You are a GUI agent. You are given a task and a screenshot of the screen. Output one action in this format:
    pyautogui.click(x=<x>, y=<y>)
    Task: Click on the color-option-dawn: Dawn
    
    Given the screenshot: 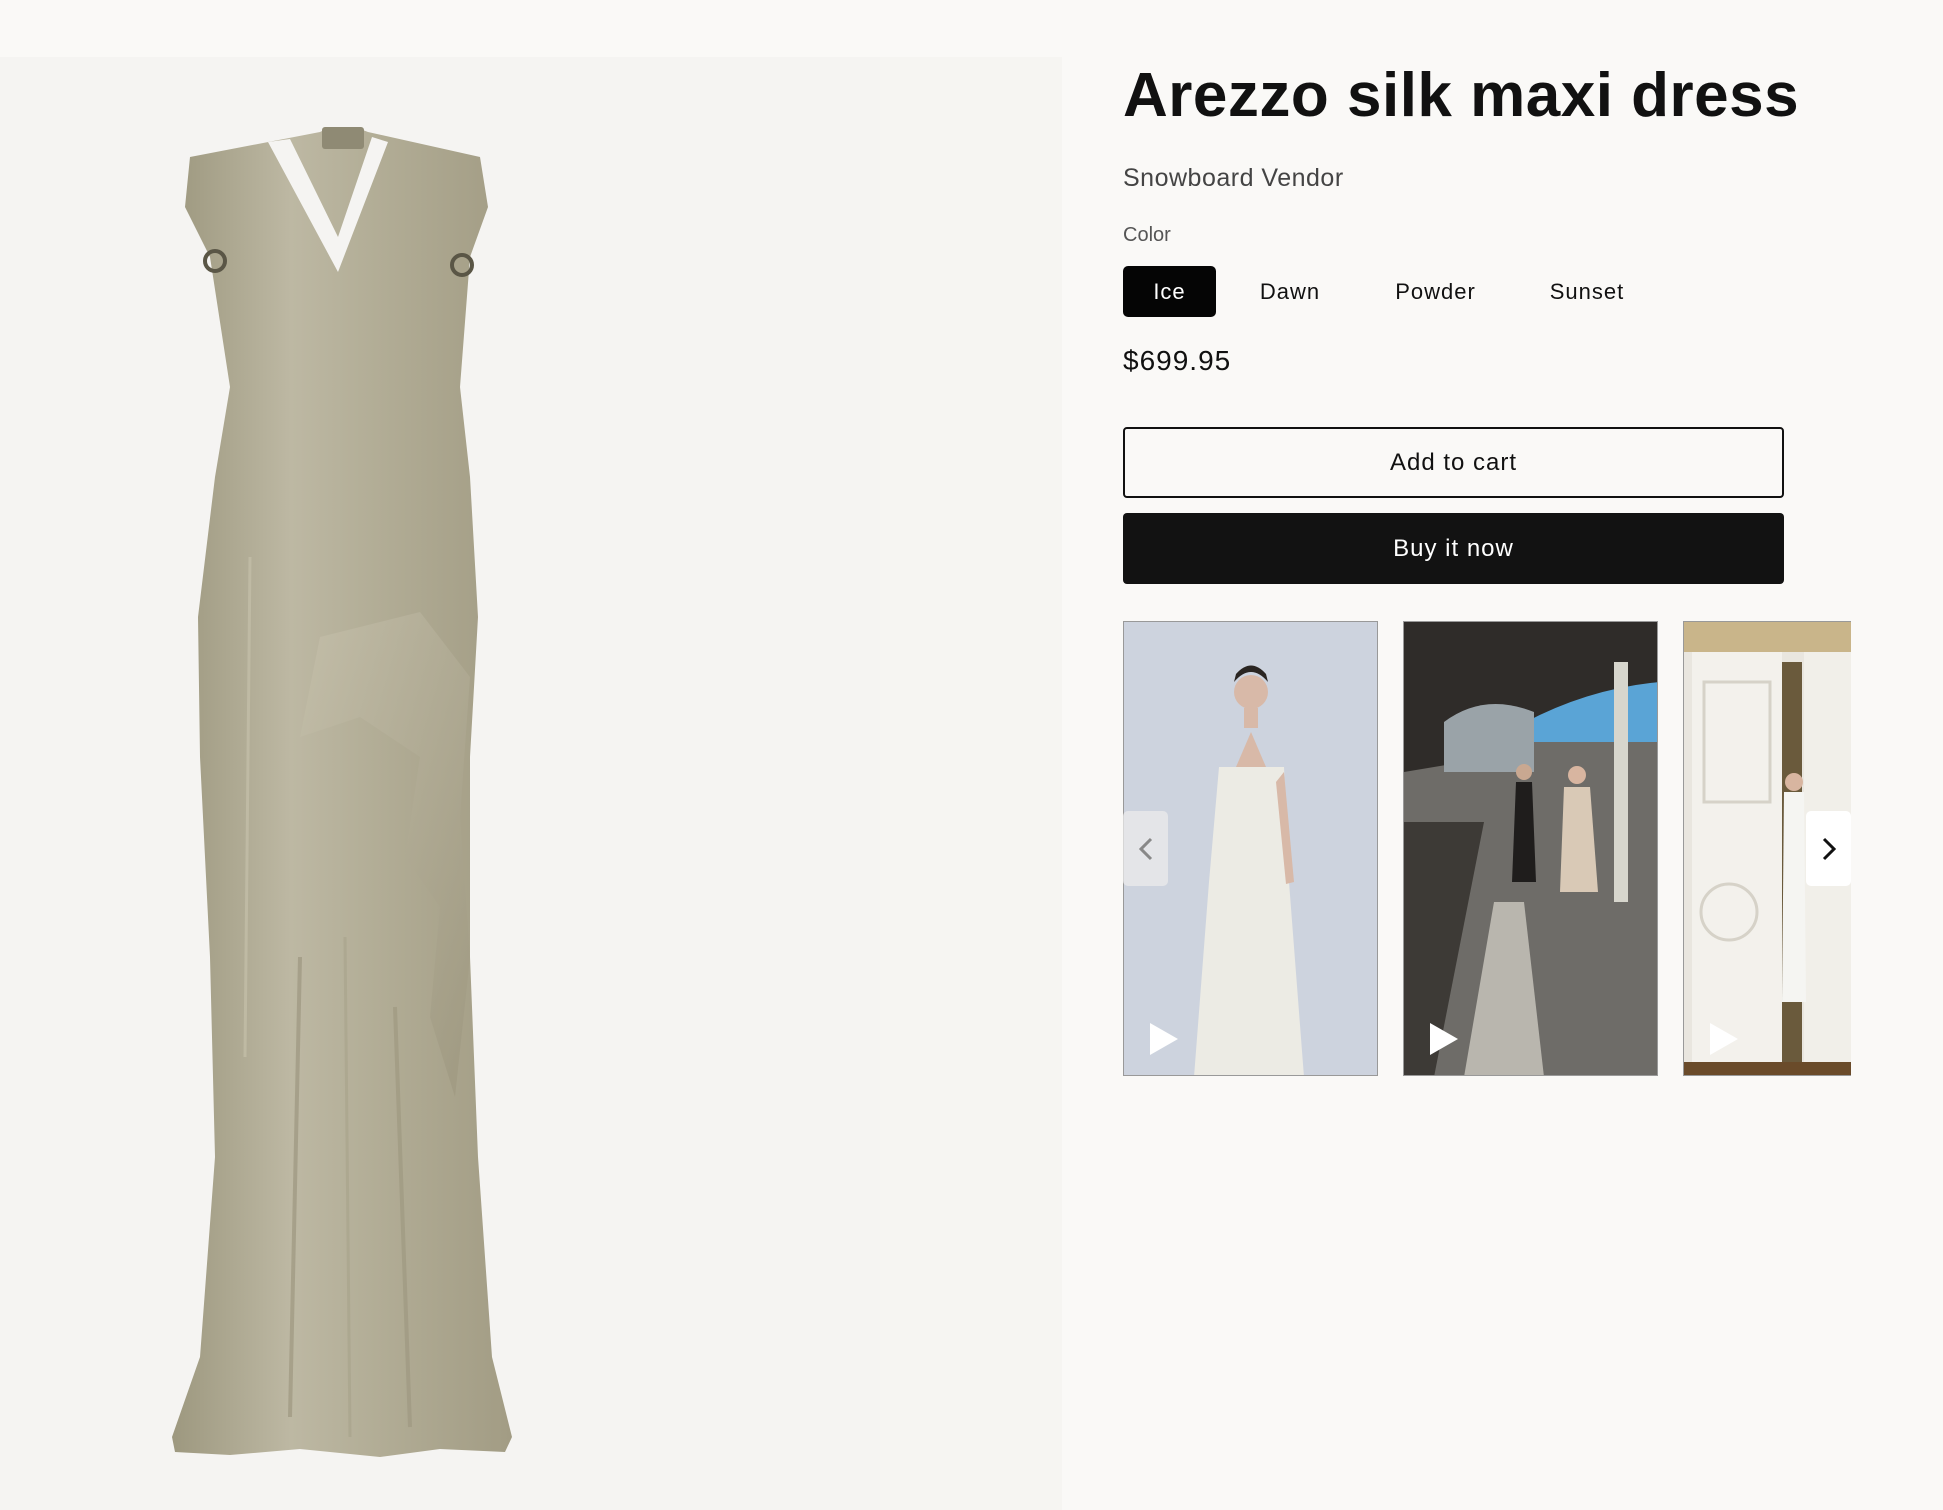 What is the action you would take?
    pyautogui.click(x=1290, y=291)
    